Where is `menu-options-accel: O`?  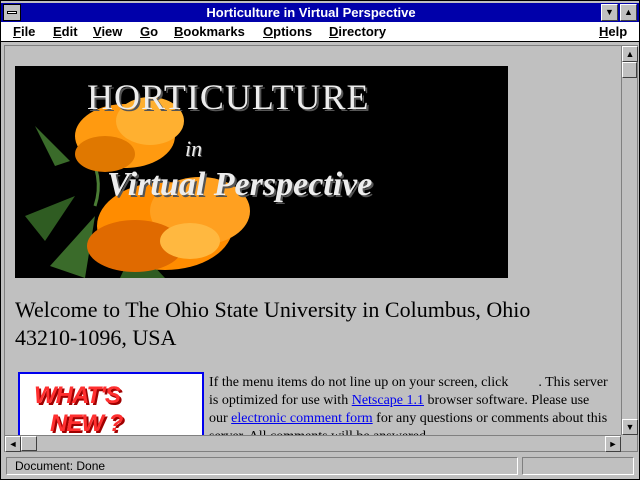
menu-options-accel: O is located at coordinates (268, 31).